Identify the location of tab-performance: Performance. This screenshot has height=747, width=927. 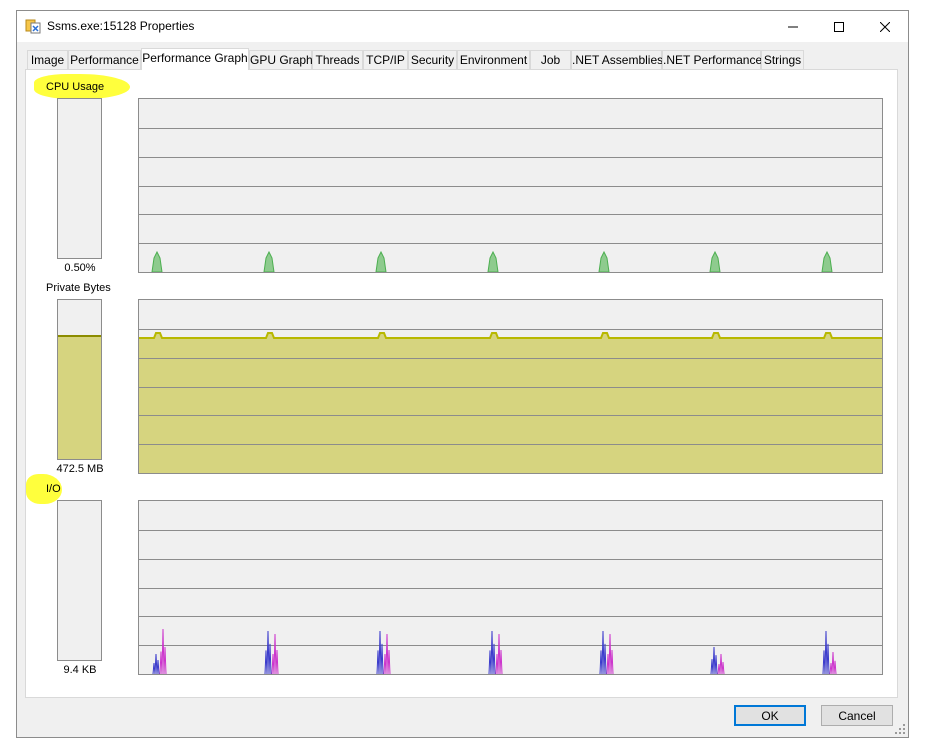
(104, 59).